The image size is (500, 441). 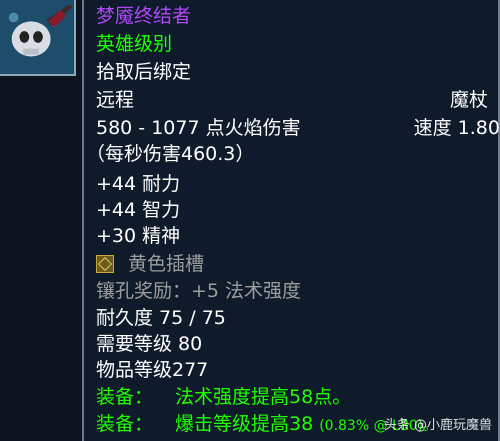 What do you see at coordinates (134, 44) in the screenshot?
I see `item-quality: 英雄级别` at bounding box center [134, 44].